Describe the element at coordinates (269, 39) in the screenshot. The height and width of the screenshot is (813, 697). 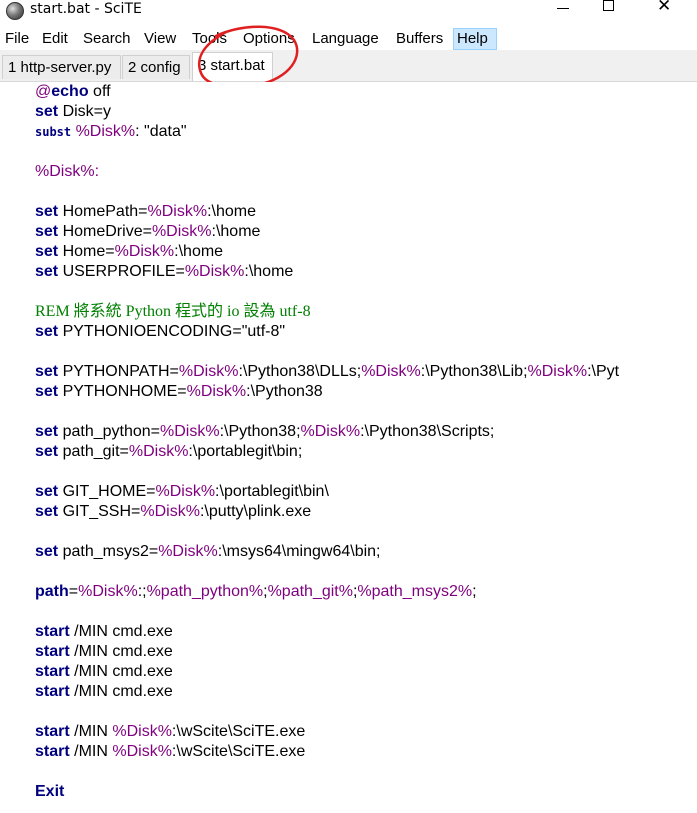
I see `menu-options: Options` at that location.